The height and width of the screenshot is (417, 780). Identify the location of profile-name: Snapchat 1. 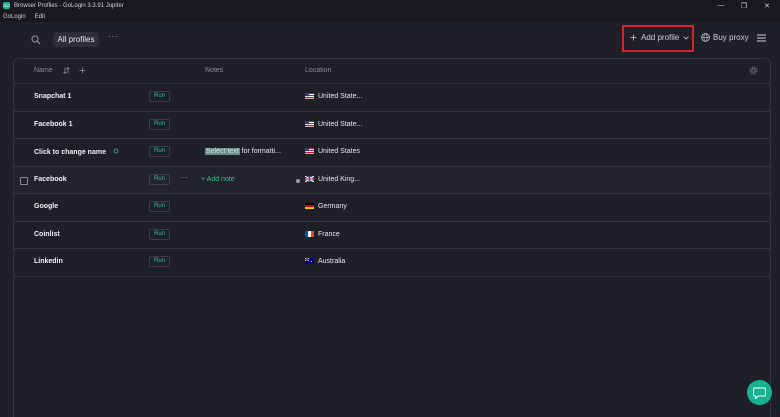
(52, 96).